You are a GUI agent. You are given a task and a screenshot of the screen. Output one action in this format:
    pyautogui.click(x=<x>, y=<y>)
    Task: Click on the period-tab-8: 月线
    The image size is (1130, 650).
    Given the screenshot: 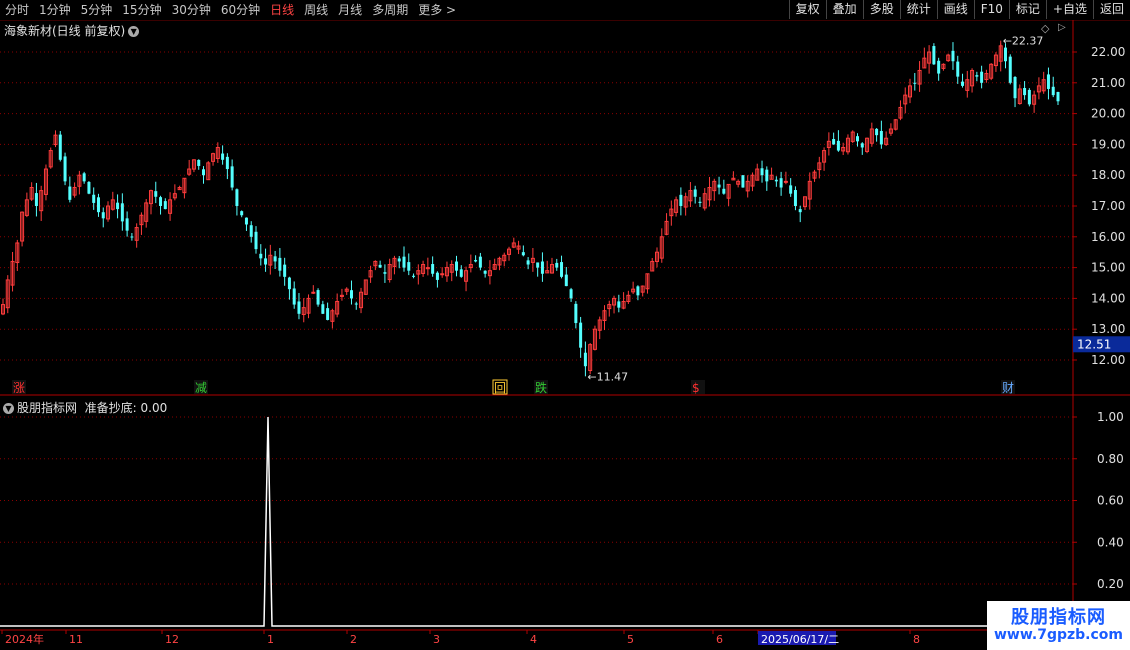 What is the action you would take?
    pyautogui.click(x=350, y=10)
    